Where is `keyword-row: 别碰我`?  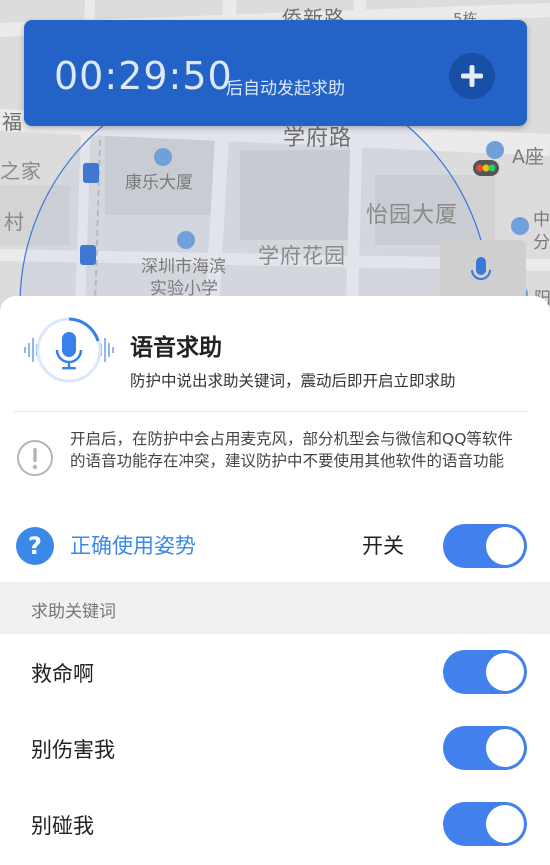 keyword-row: 别碰我 is located at coordinates (275, 824).